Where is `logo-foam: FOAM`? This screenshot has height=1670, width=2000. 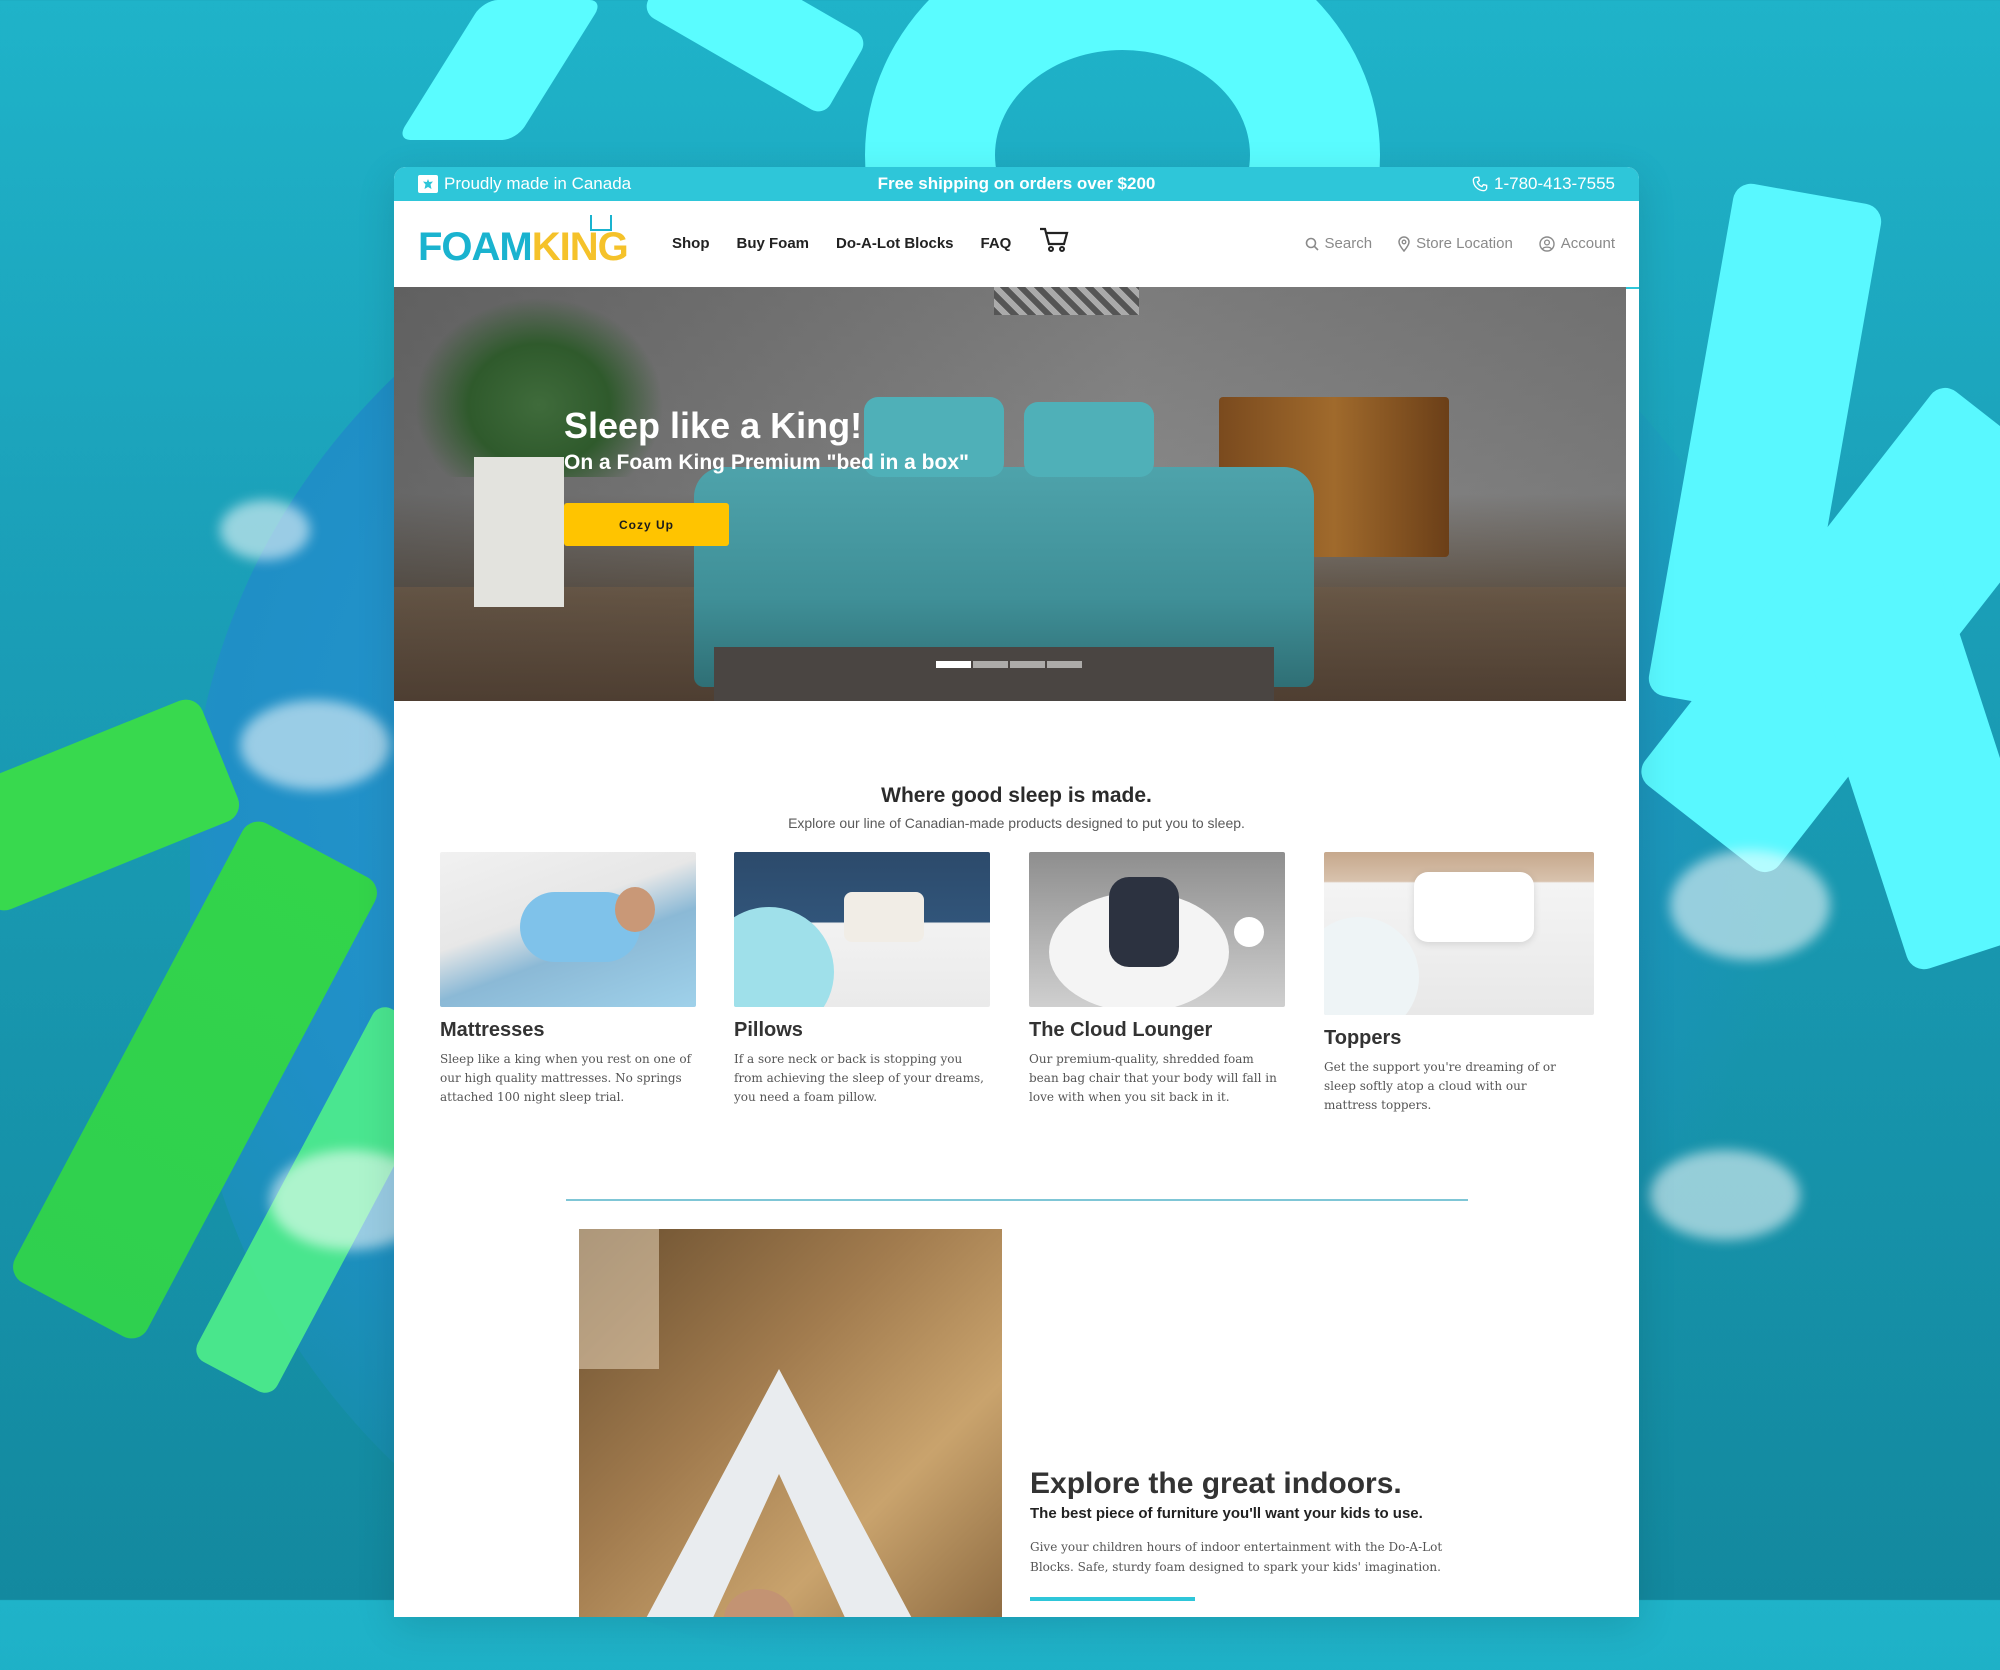
logo-foam: FOAM is located at coordinates (475, 247).